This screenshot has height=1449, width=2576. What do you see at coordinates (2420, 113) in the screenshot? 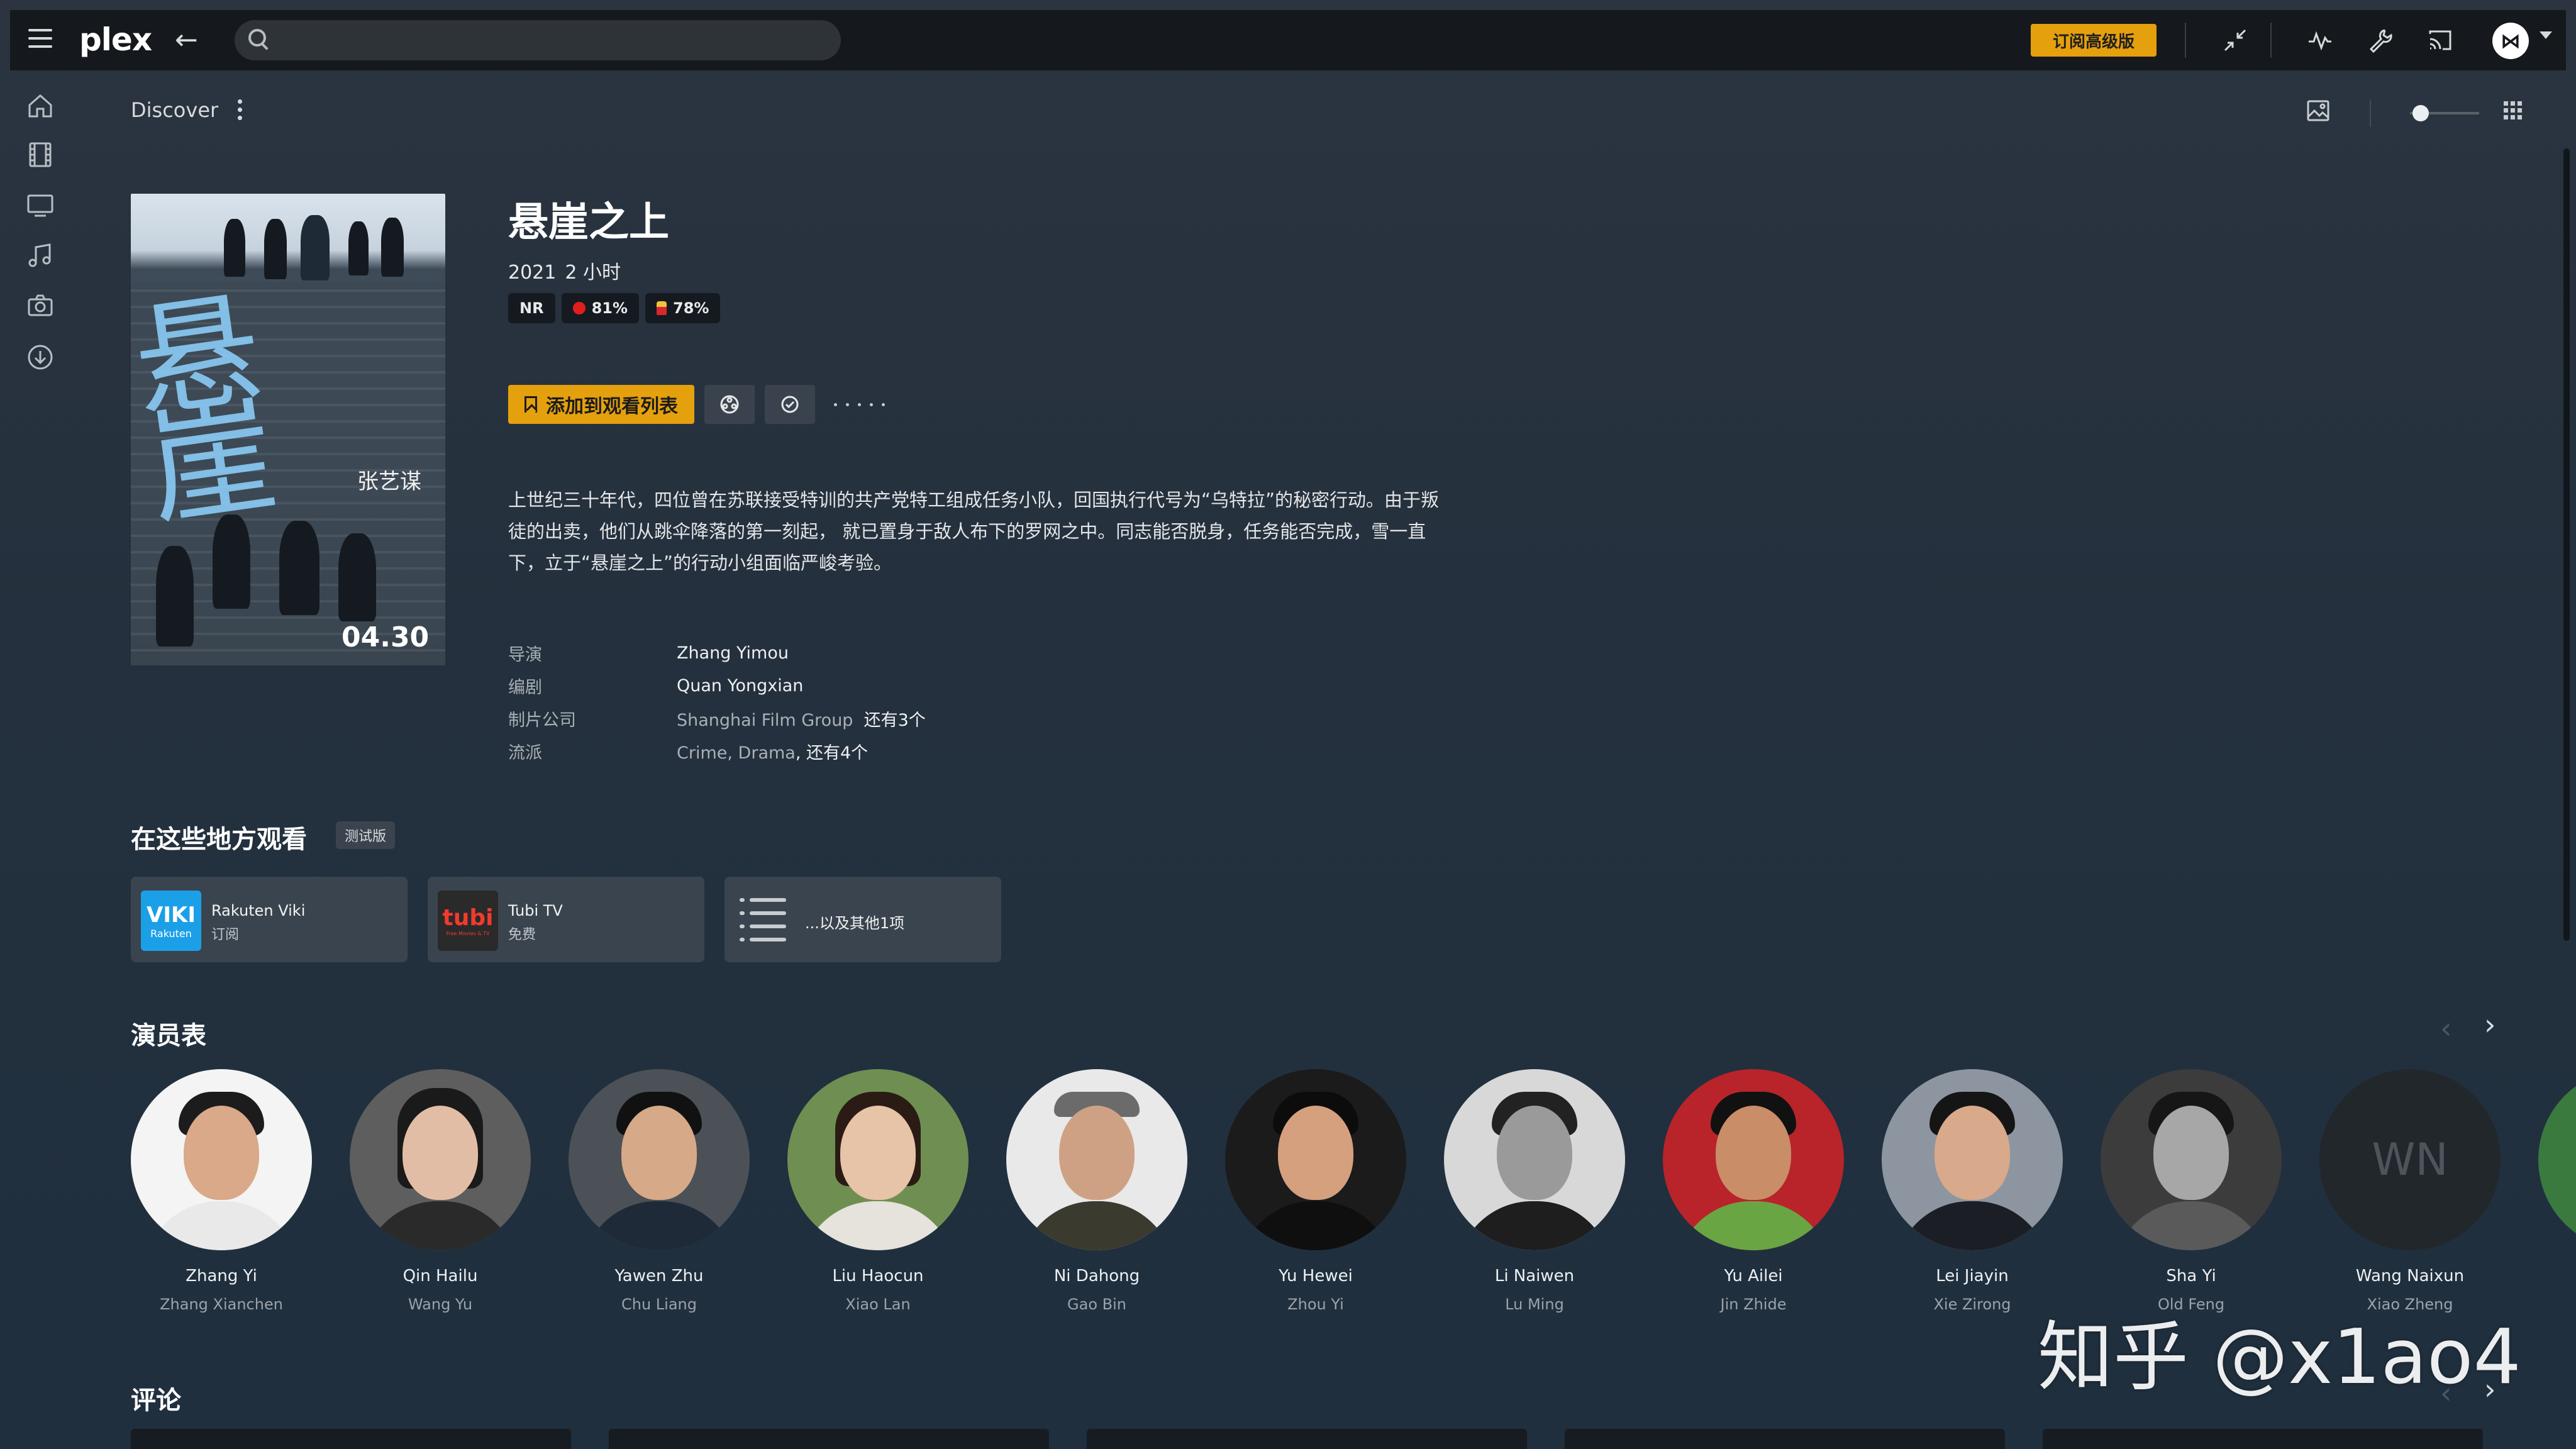
I see `size-slider-handle` at bounding box center [2420, 113].